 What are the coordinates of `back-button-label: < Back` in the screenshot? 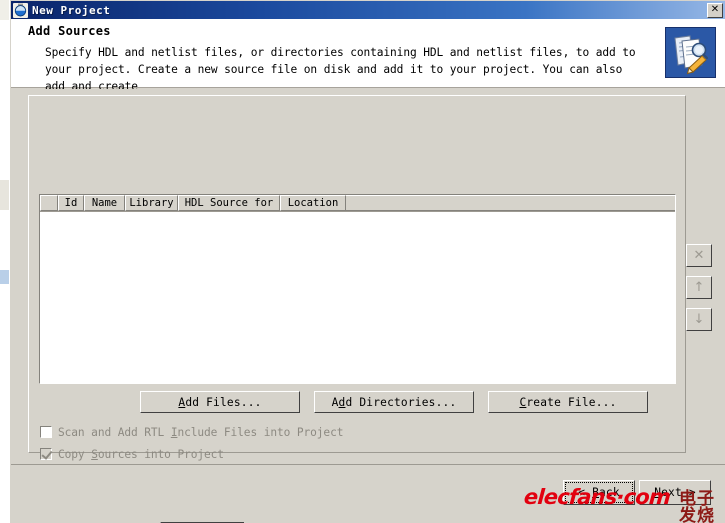 It's located at (599, 492).